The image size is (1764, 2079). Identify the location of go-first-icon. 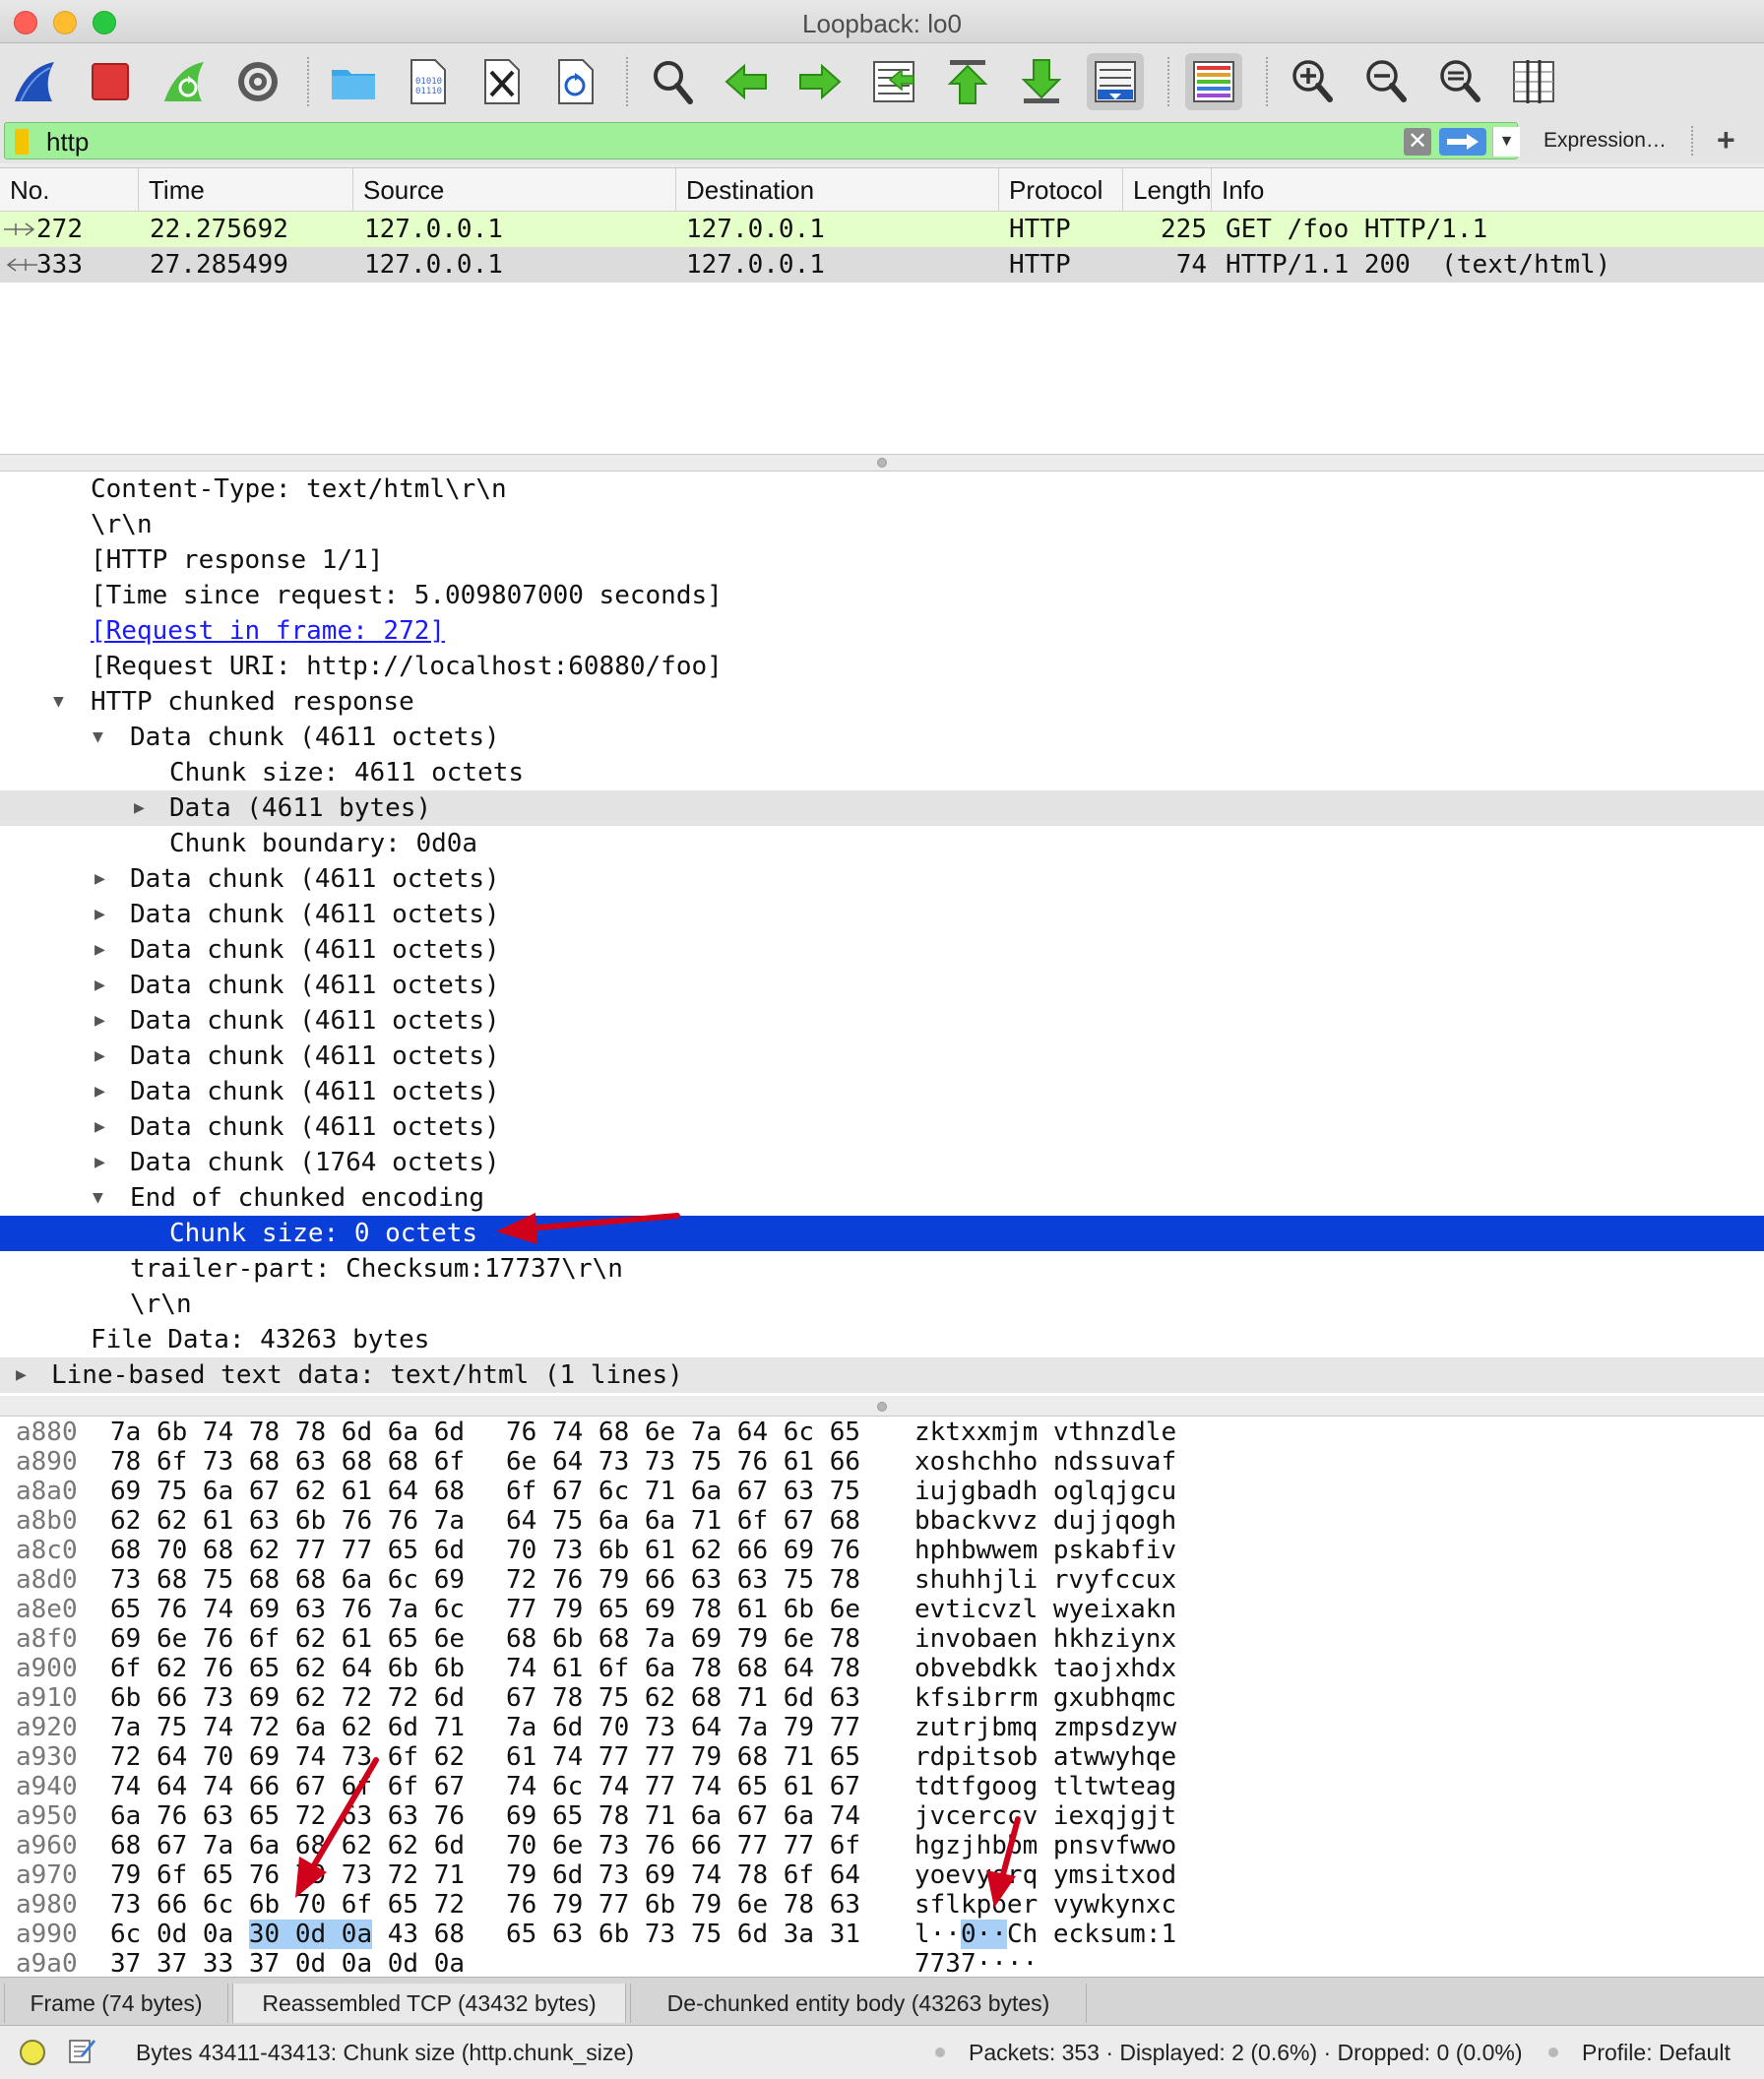
(967, 81).